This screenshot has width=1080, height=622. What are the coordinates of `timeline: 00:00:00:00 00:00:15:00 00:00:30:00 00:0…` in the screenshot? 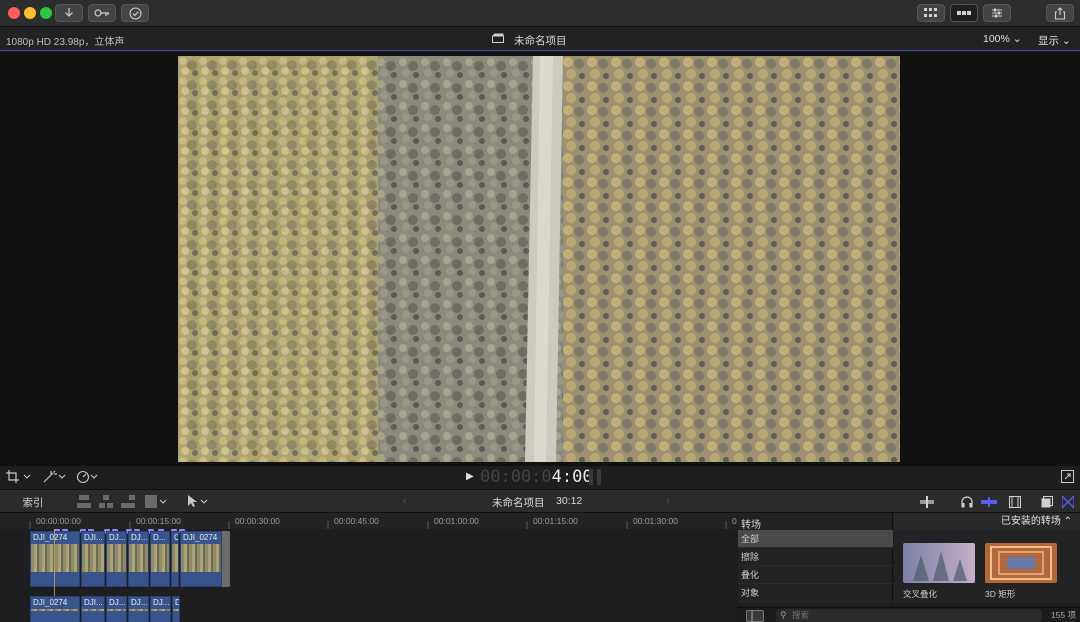 It's located at (368, 567).